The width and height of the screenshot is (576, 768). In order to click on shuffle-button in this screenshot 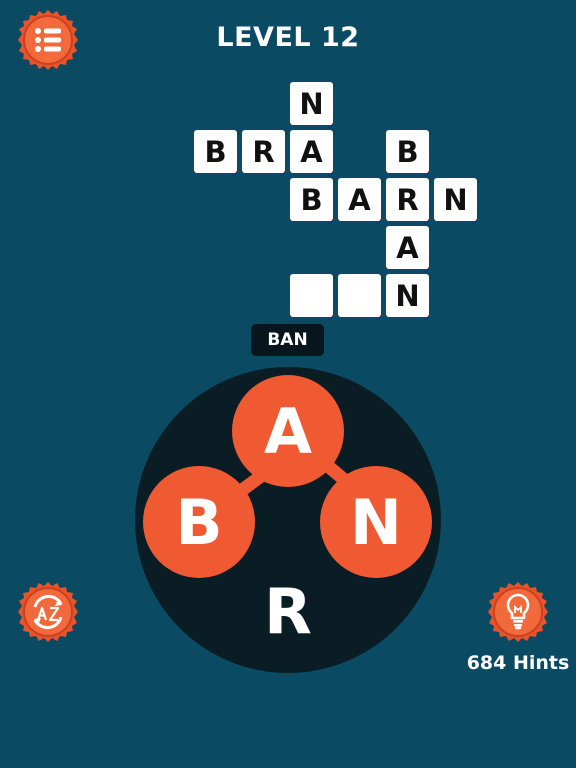, I will do `click(48, 612)`.